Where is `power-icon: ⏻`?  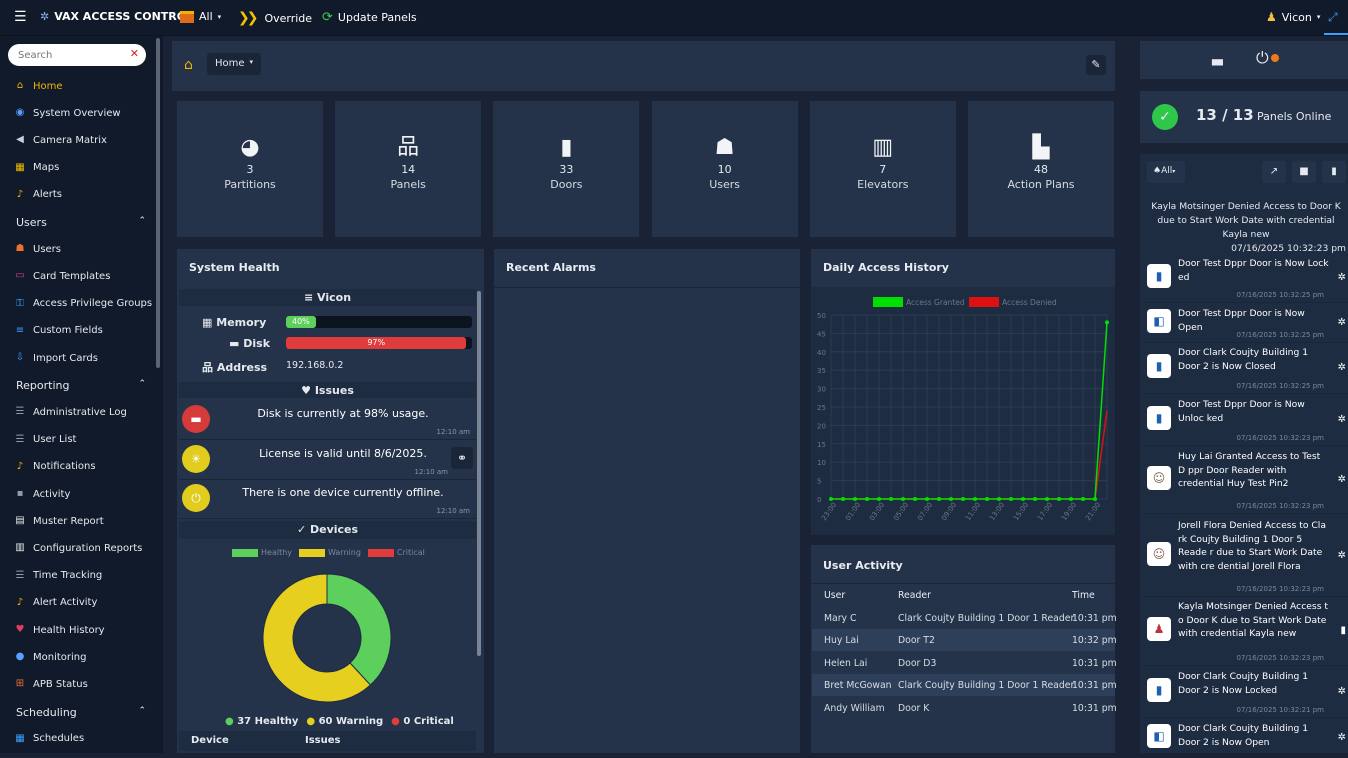
power-icon: ⏻ is located at coordinates (1262, 58).